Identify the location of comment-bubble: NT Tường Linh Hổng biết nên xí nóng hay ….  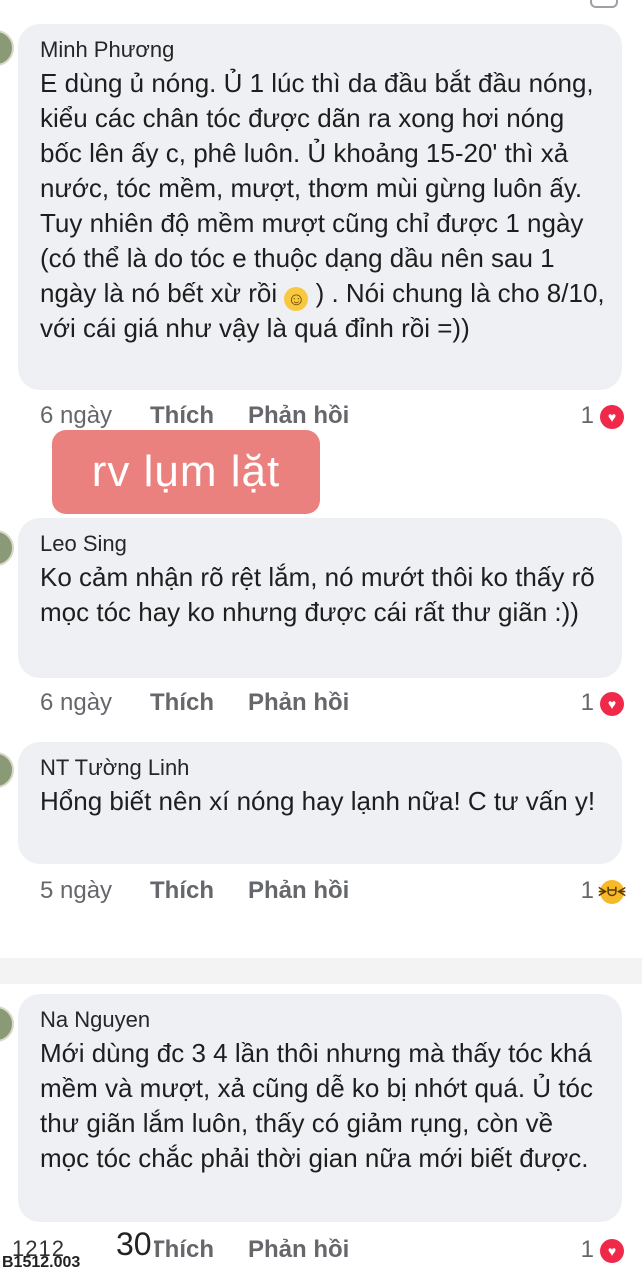
(320, 803).